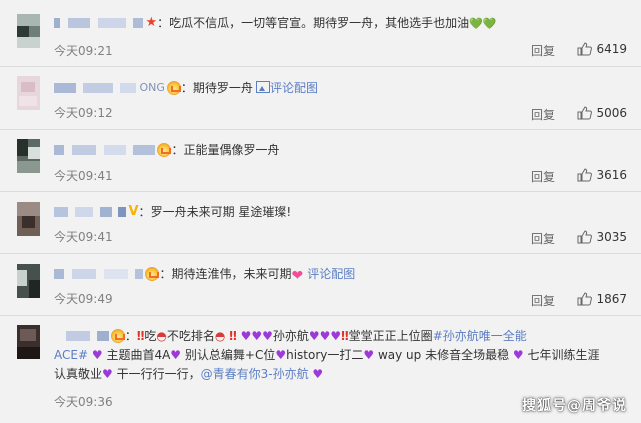  Describe the element at coordinates (611, 299) in the screenshot. I see `like-count: 1867` at that location.